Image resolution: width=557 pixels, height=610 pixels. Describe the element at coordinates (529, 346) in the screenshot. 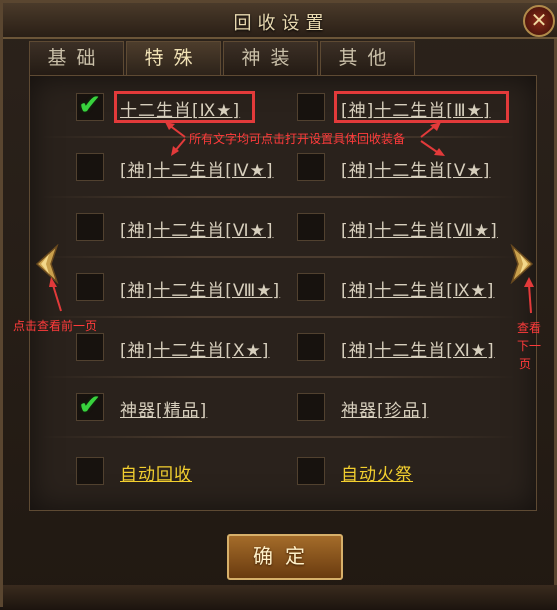

I see `annotation-right-note-2: 下一` at that location.